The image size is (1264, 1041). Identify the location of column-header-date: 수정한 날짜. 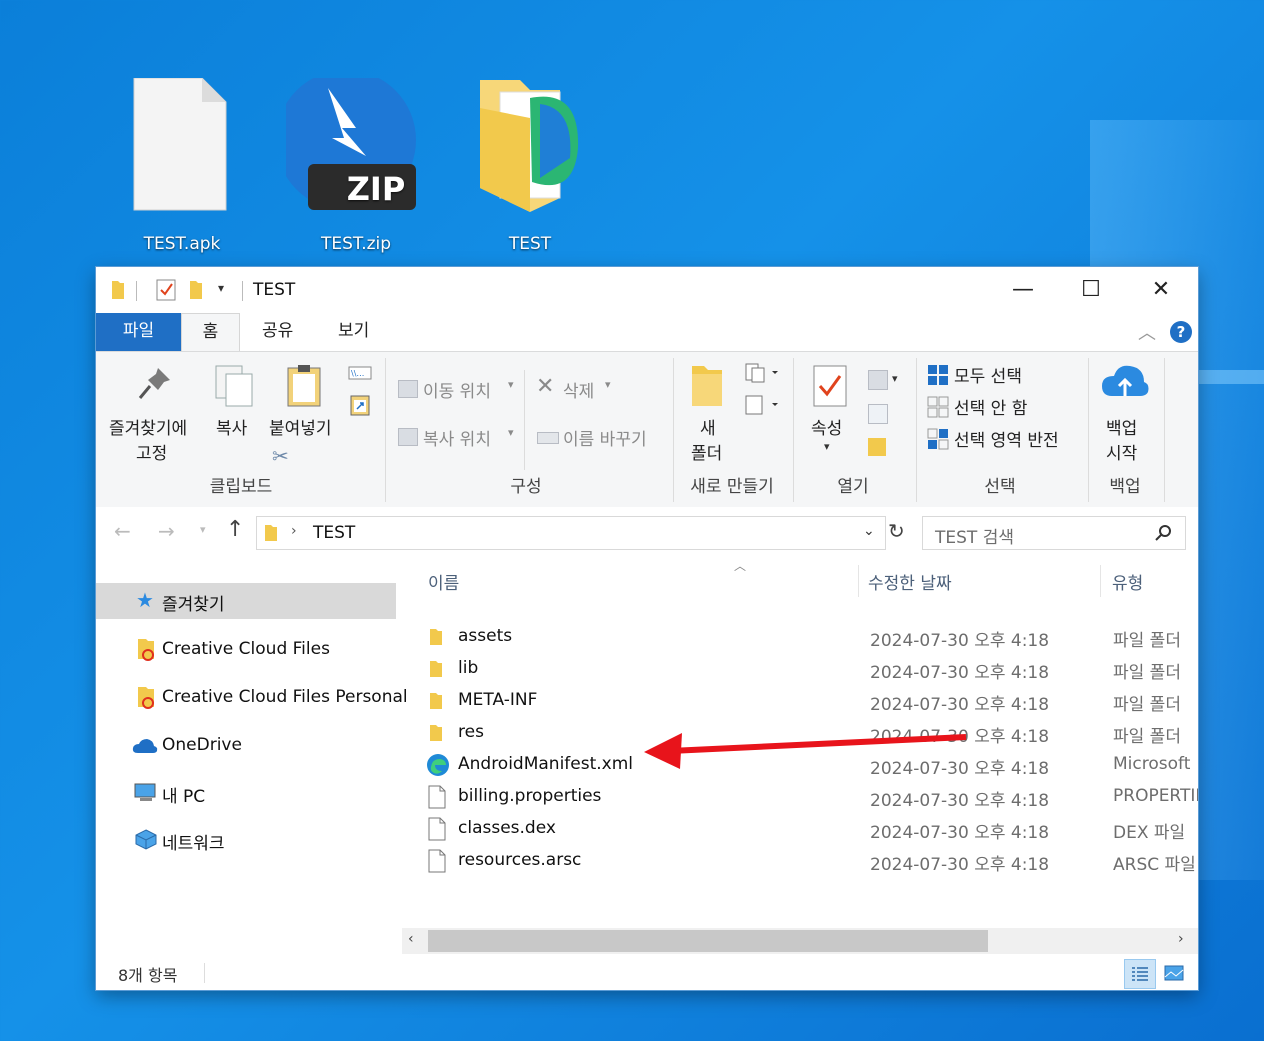
(910, 581).